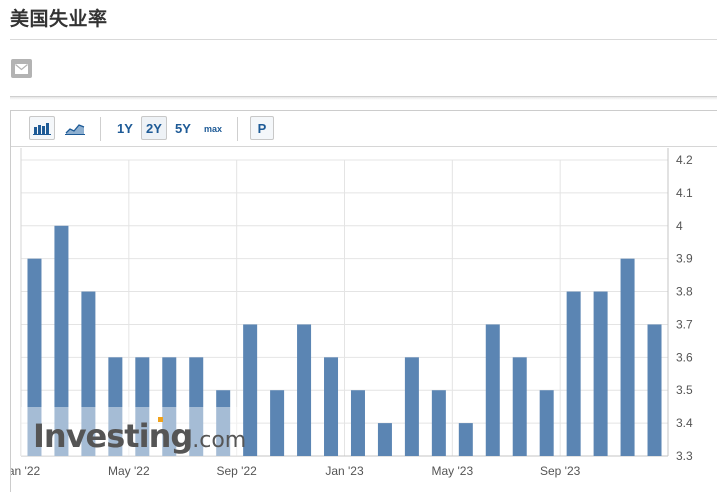  Describe the element at coordinates (684, 357) in the screenshot. I see `y-tick-label: 3.6` at that location.